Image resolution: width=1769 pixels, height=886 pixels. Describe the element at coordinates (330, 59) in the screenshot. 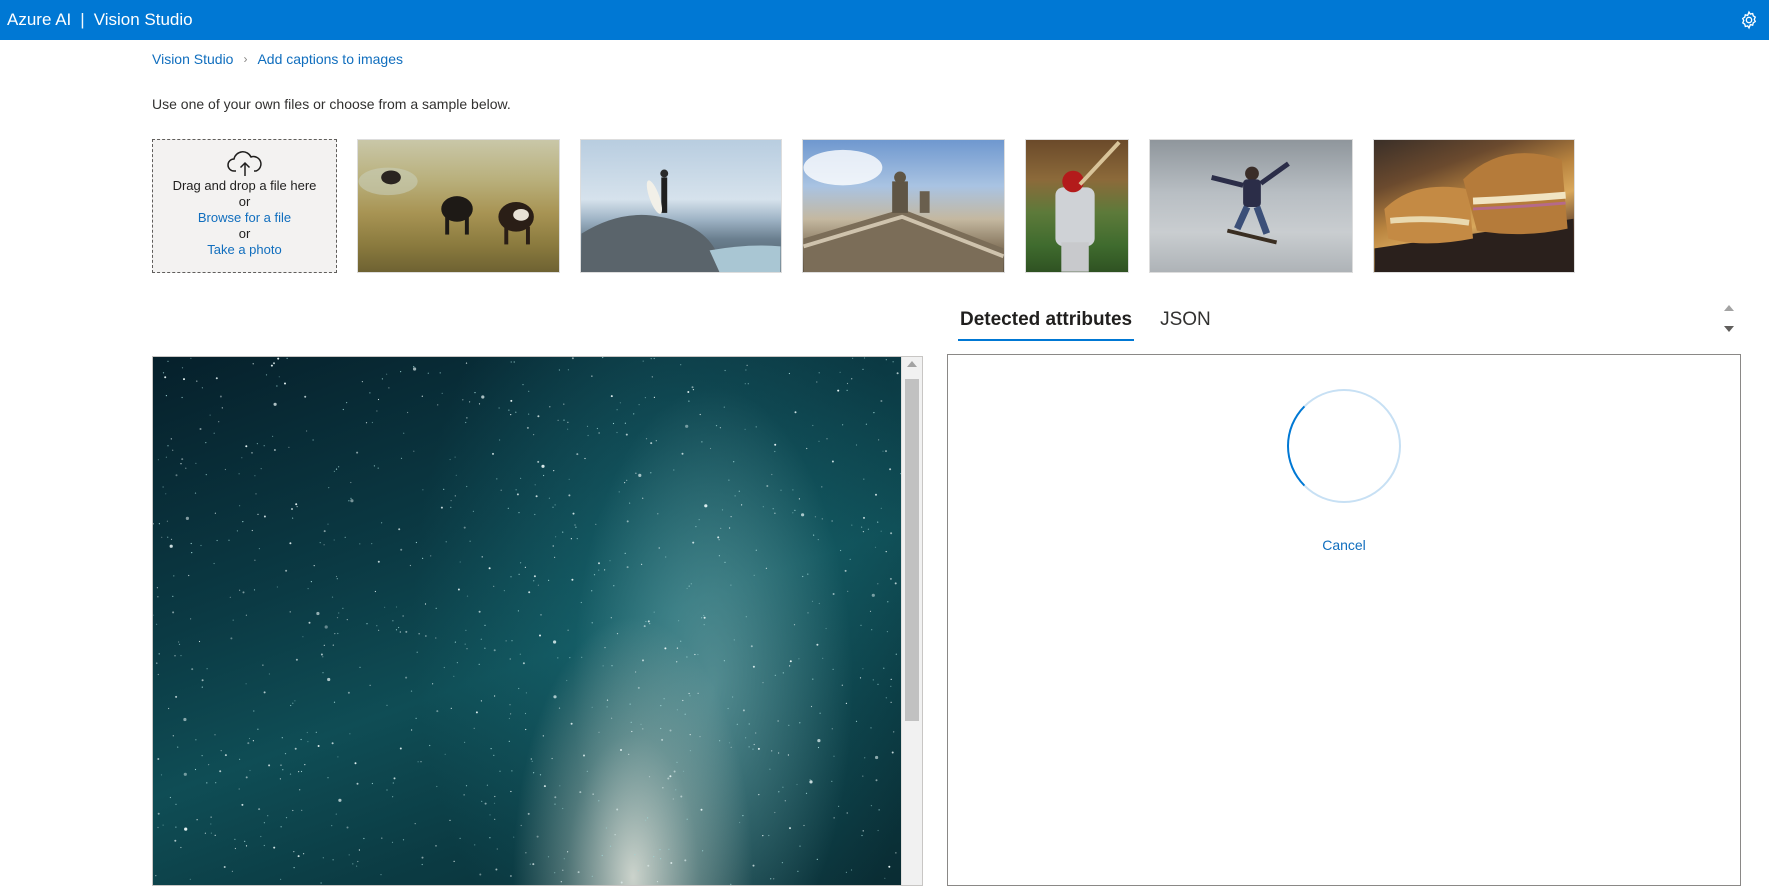

I see `breadcrumb-add-captions: Add captions to images` at that location.